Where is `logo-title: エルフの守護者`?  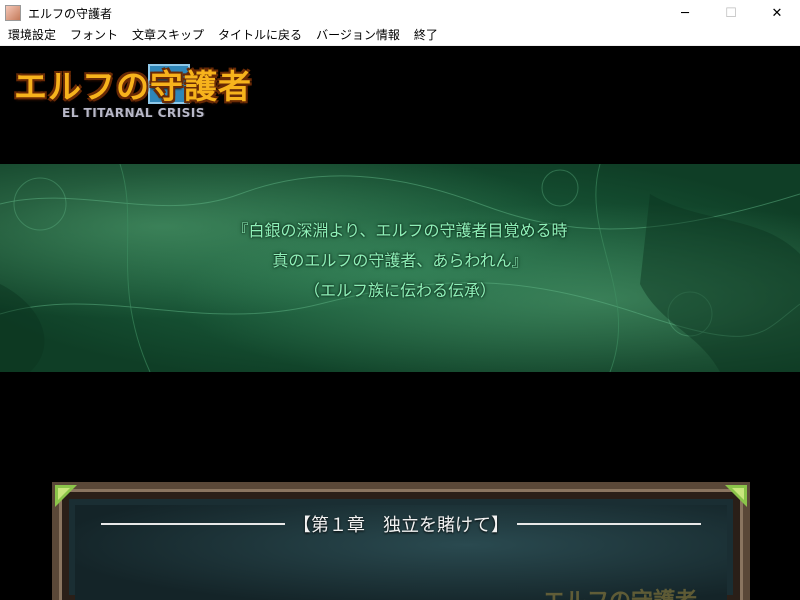 logo-title: エルフの守護者 is located at coordinates (133, 86).